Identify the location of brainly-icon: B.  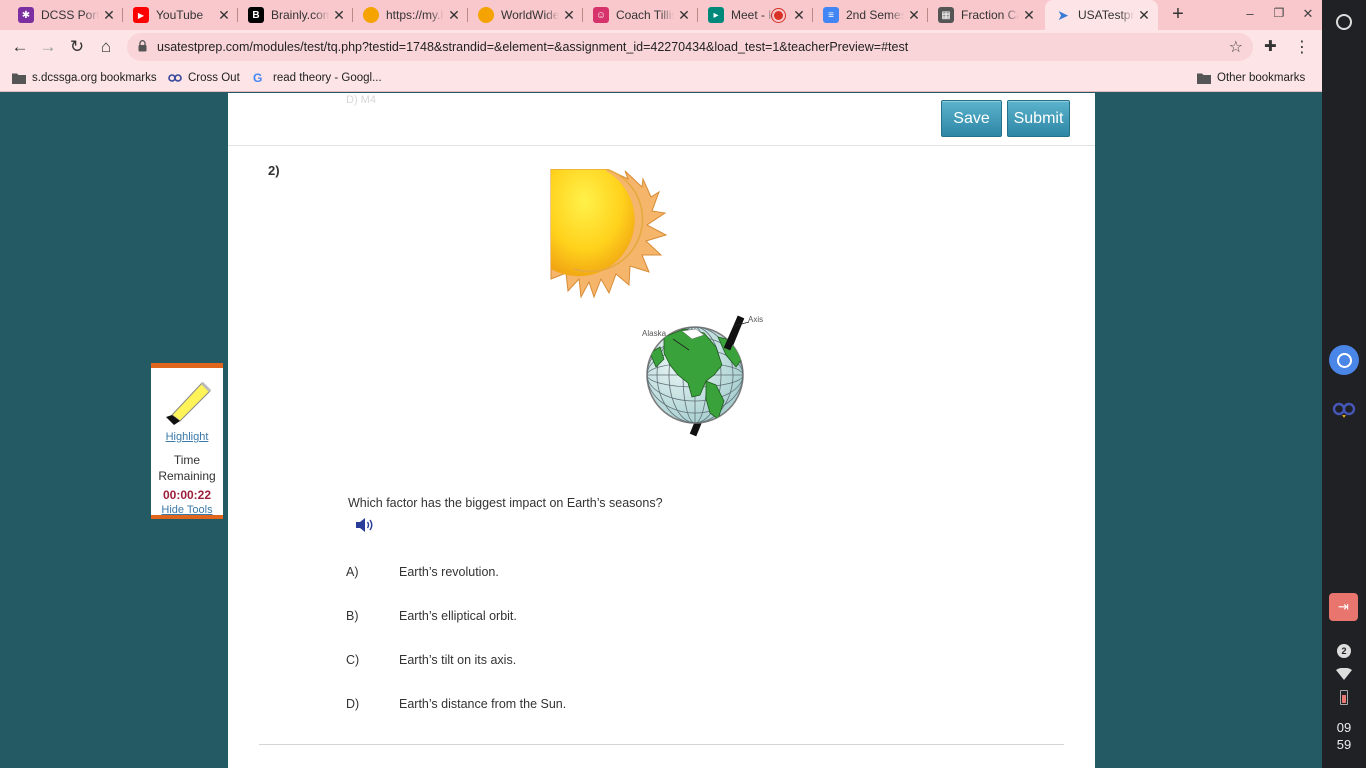
(256, 15).